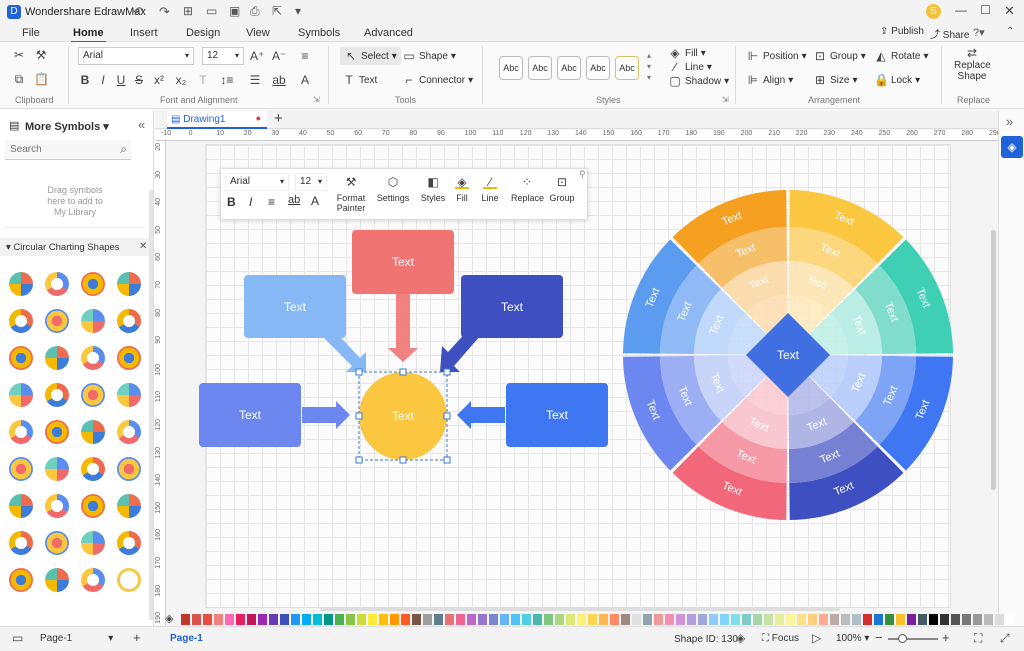  Describe the element at coordinates (1012, 147) in the screenshot. I see `format-panel-button: ◈` at that location.